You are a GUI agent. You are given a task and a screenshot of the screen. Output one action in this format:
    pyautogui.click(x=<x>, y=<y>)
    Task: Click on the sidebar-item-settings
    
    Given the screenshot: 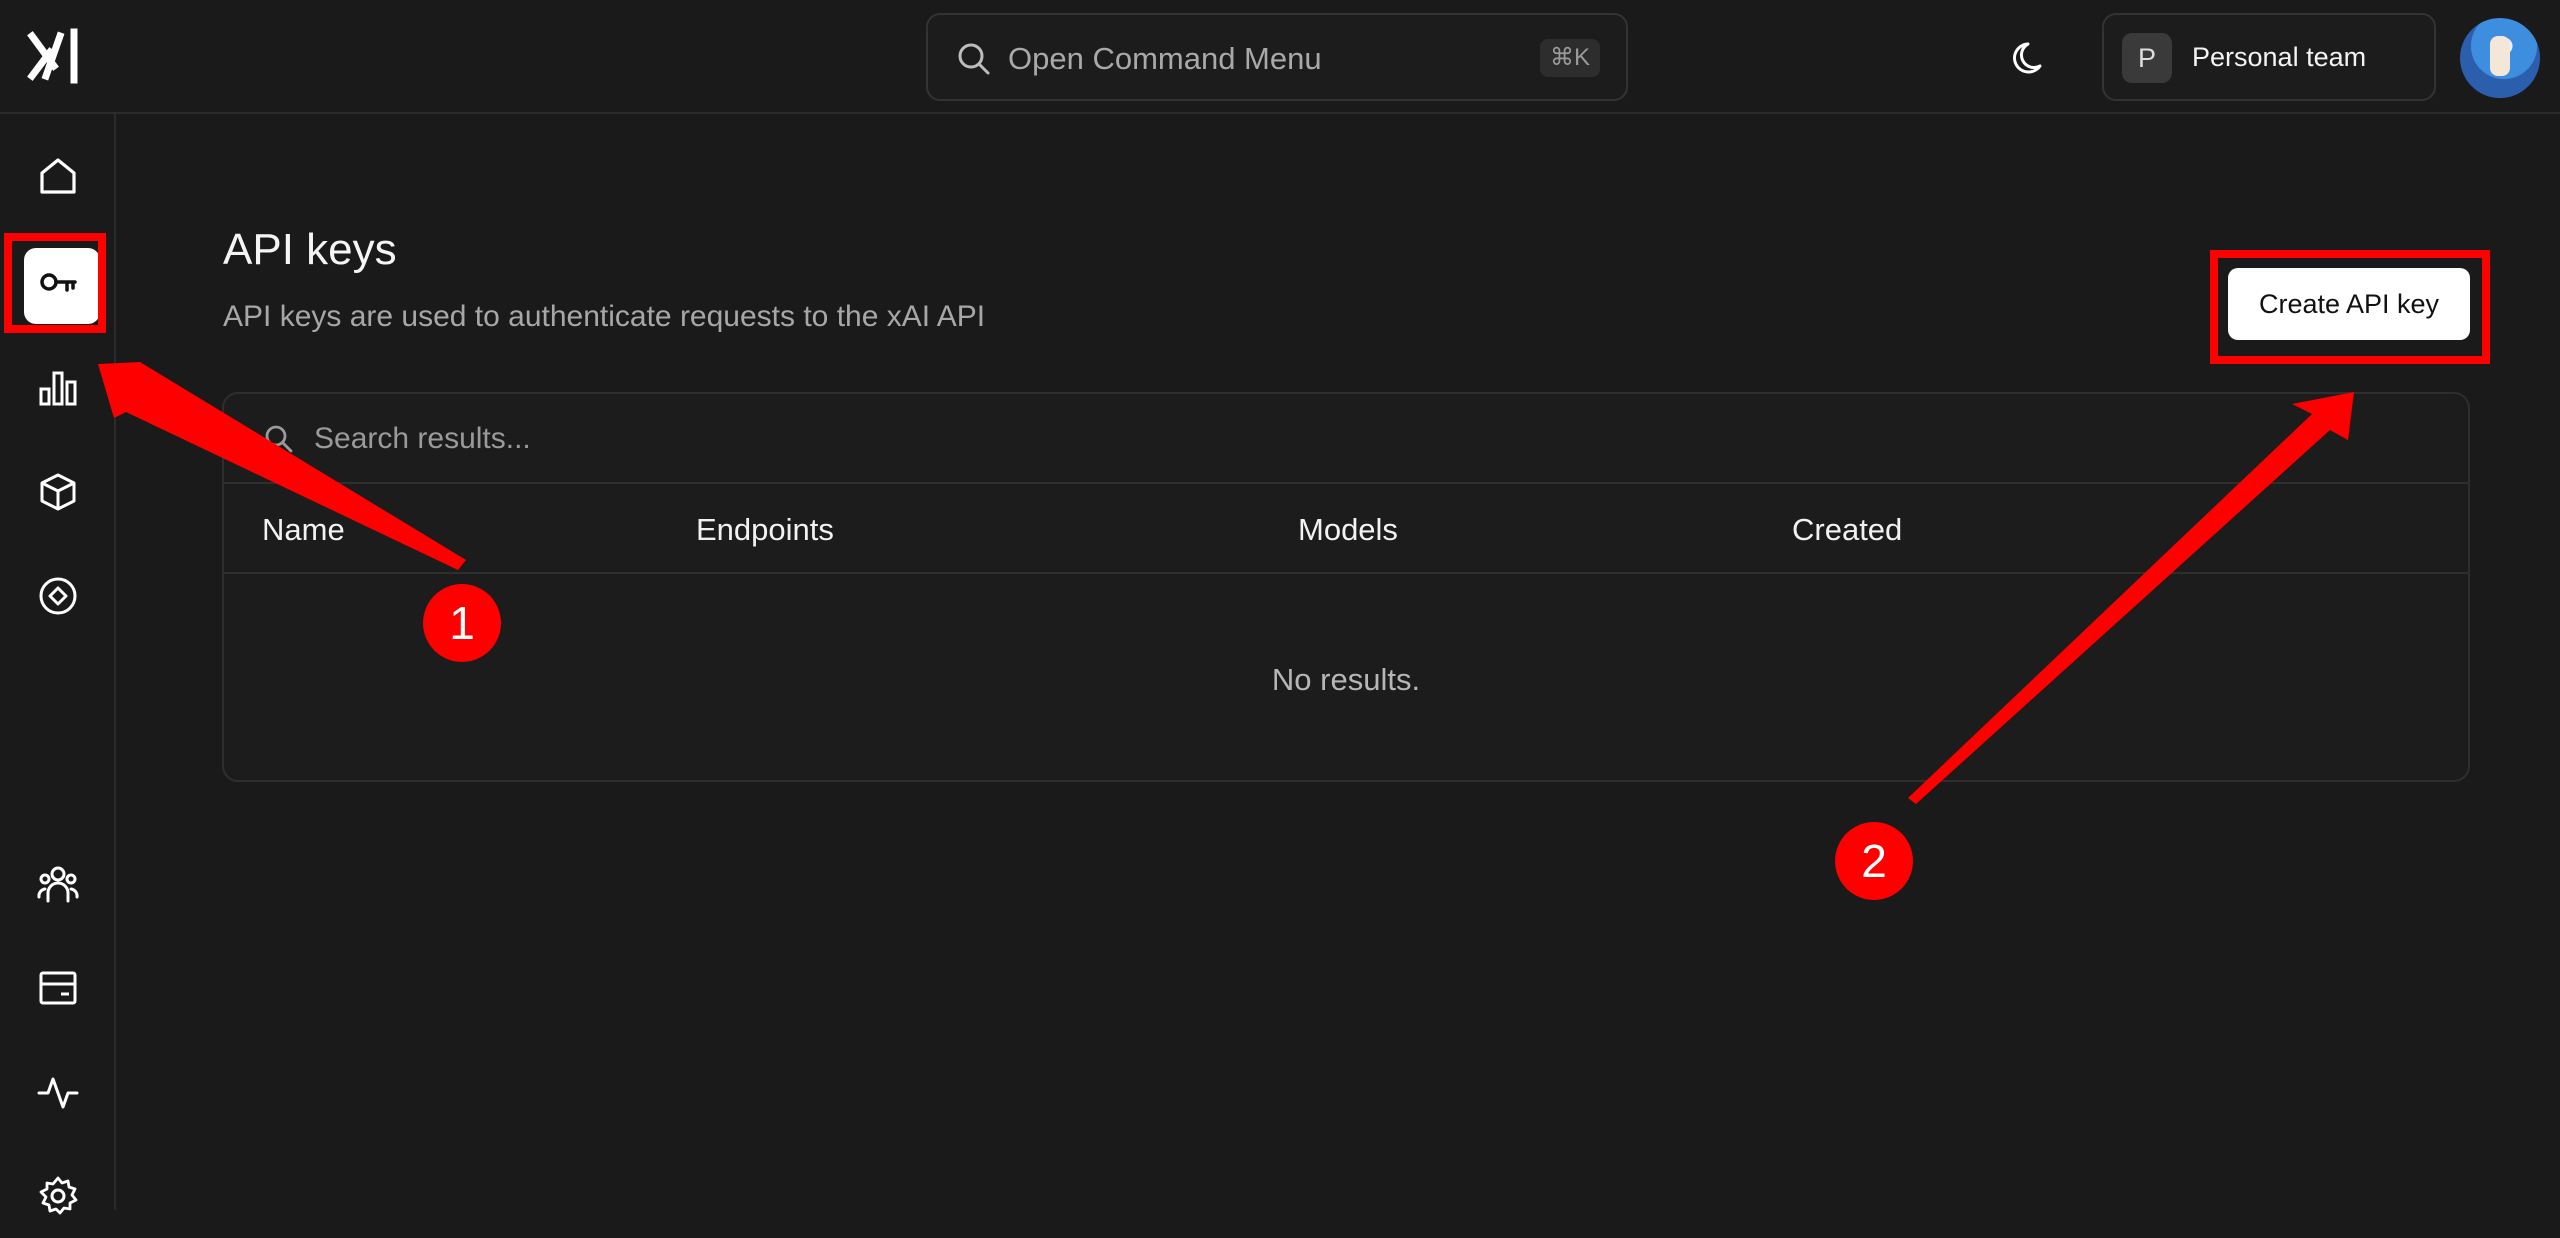 What is the action you would take?
    pyautogui.click(x=58, y=1196)
    